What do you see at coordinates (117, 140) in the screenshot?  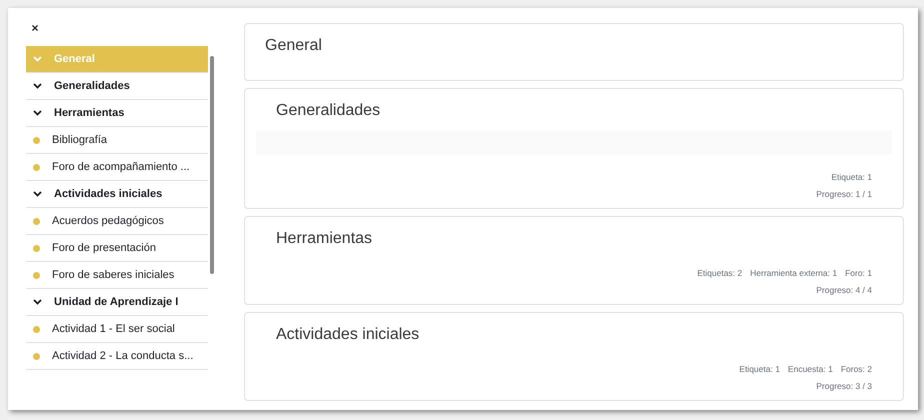 I see `activity-item: Bibliografía` at bounding box center [117, 140].